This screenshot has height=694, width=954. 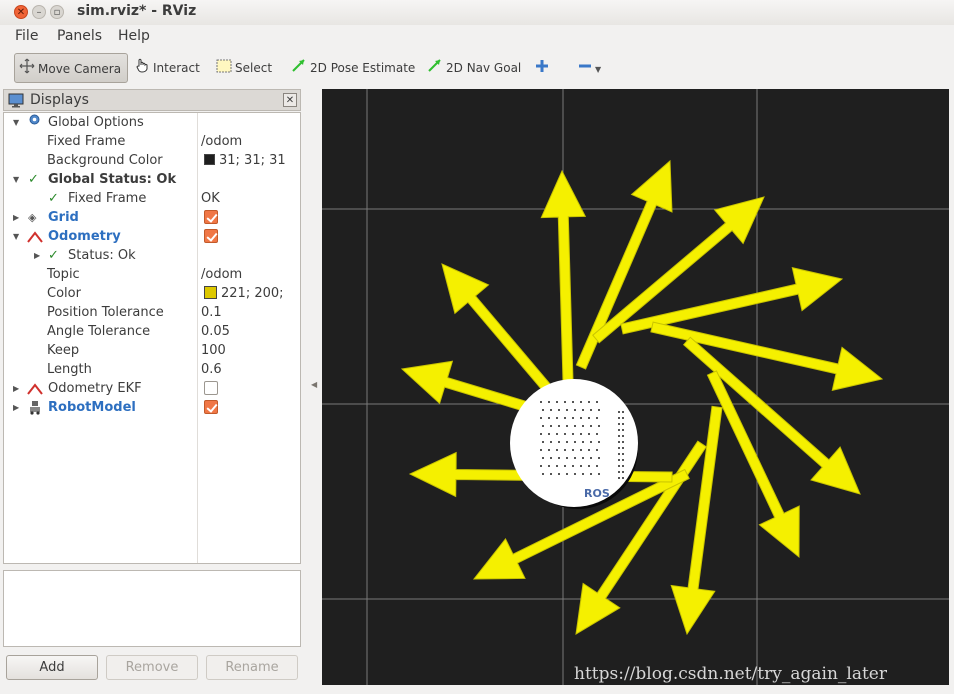 What do you see at coordinates (176, 68) in the screenshot?
I see `interact-label: Interact` at bounding box center [176, 68].